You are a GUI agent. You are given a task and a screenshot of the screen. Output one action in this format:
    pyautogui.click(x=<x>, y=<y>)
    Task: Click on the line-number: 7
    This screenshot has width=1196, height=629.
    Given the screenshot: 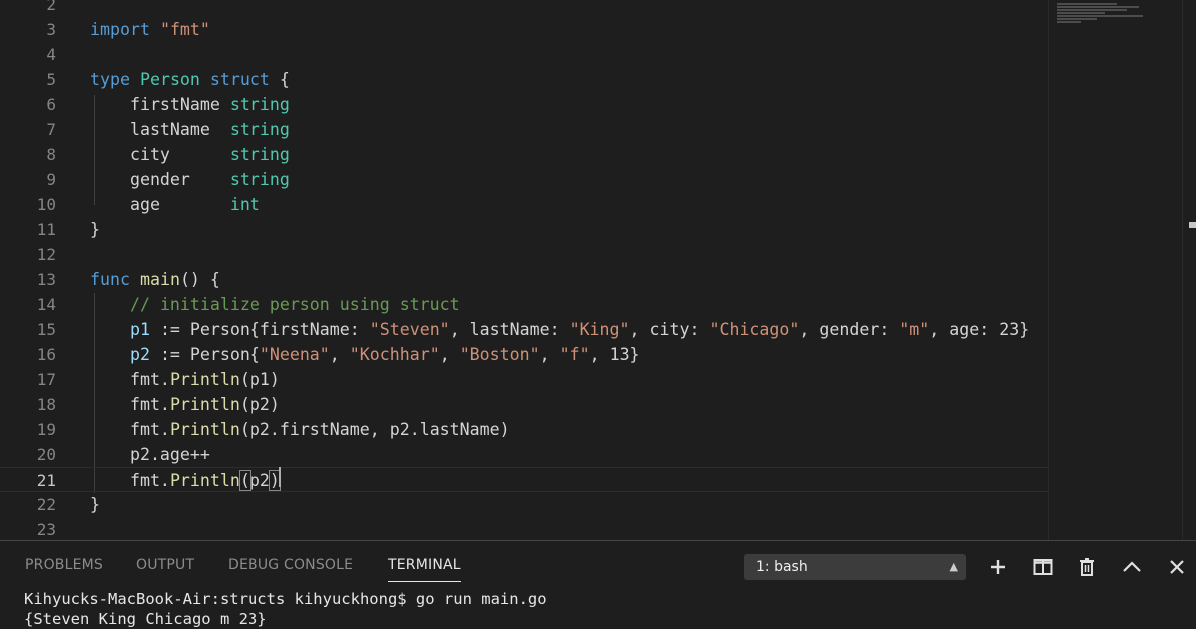 What is the action you would take?
    pyautogui.click(x=51, y=129)
    